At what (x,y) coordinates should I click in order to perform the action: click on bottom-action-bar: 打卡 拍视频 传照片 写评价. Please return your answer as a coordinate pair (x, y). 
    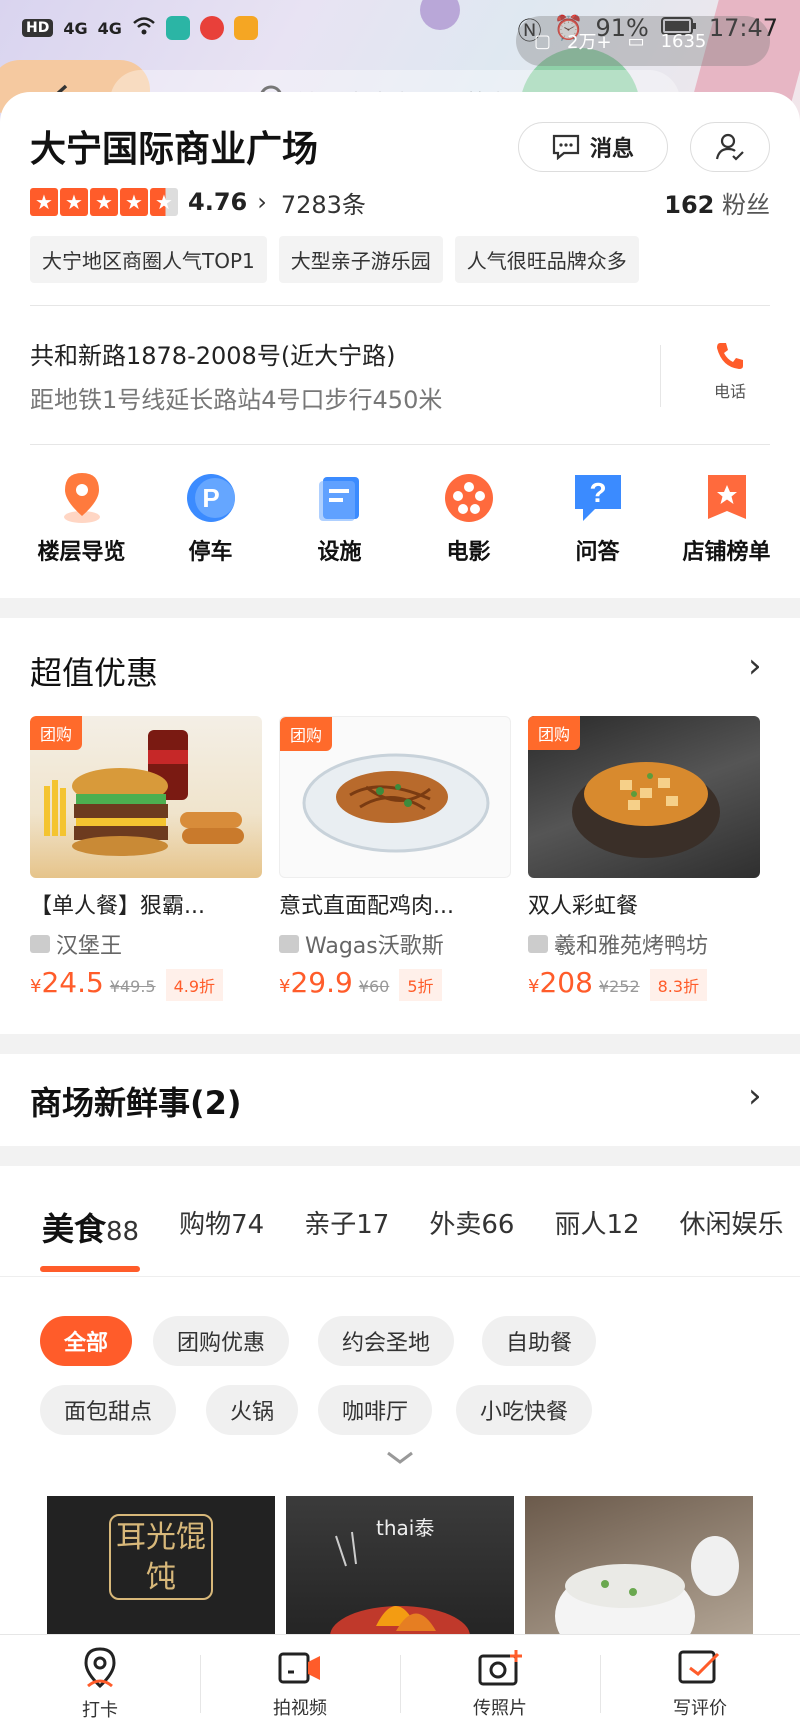
    Looking at the image, I should click on (400, 1683).